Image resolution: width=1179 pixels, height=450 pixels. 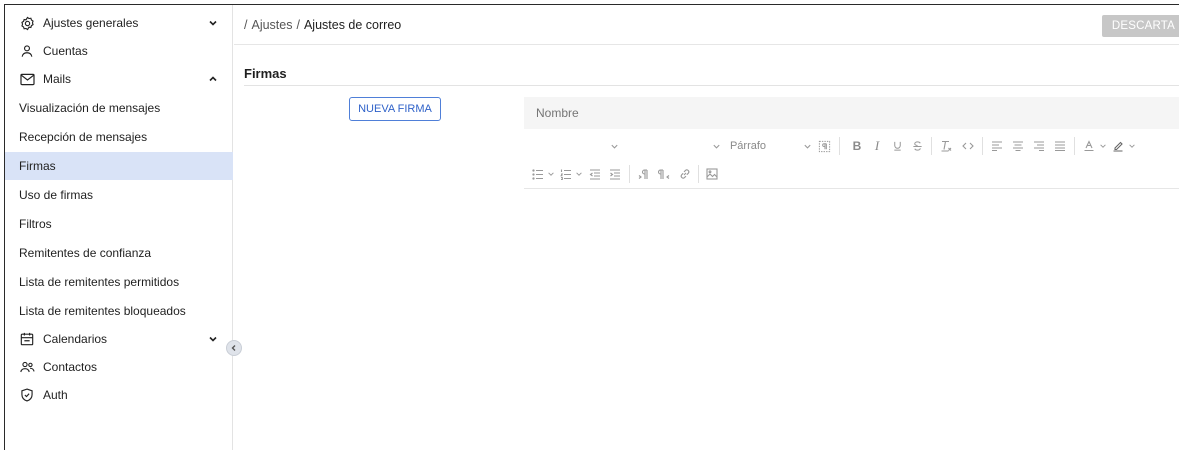 I want to click on mail-icon, so click(x=27, y=79).